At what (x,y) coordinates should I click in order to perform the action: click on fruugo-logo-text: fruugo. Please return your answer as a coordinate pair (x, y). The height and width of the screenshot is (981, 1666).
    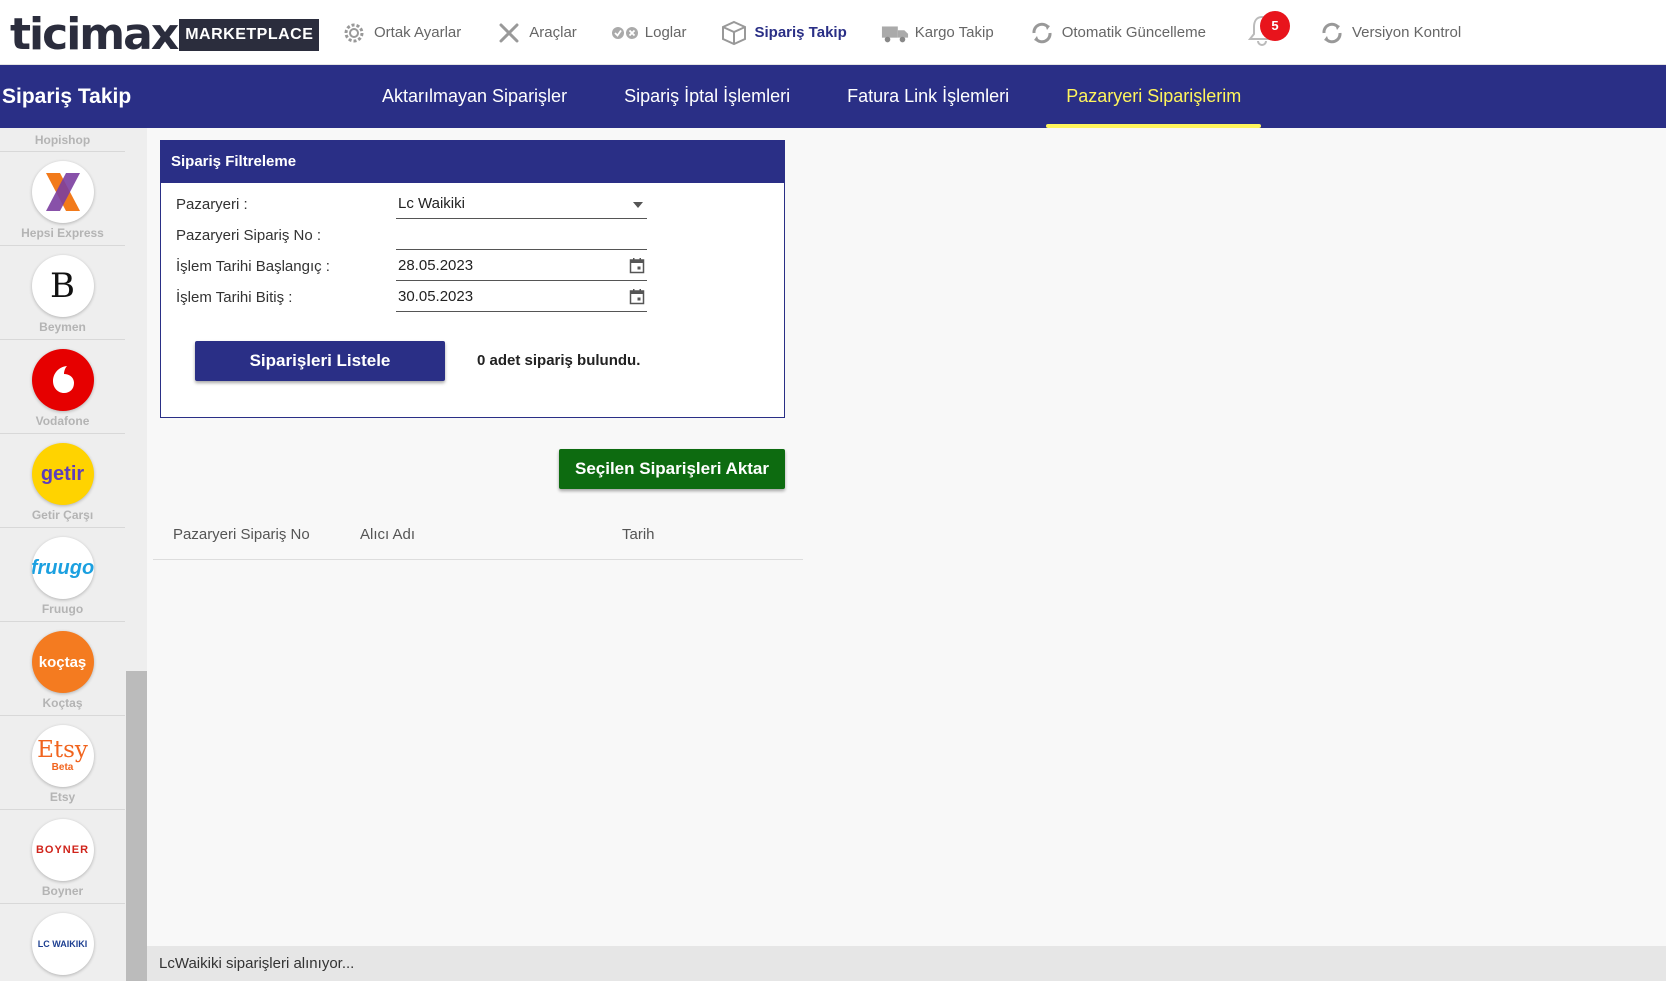
    Looking at the image, I should click on (62, 567).